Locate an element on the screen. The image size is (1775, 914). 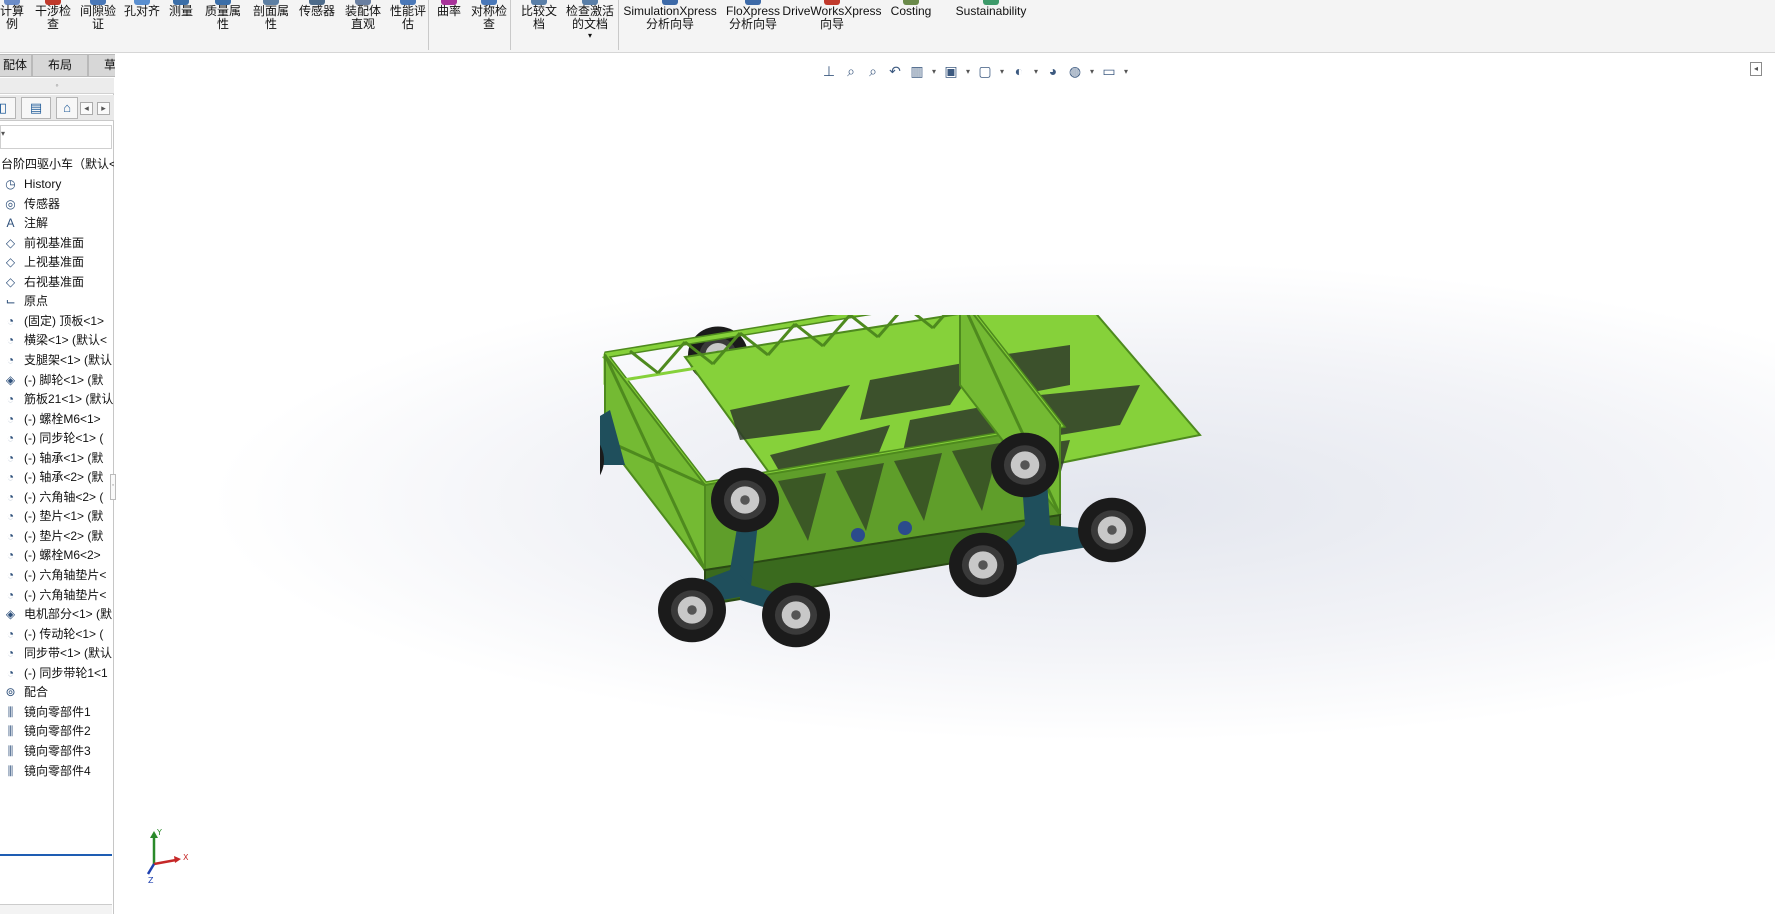
configurationmanager-tab: ⌂ is located at coordinates (67, 108).